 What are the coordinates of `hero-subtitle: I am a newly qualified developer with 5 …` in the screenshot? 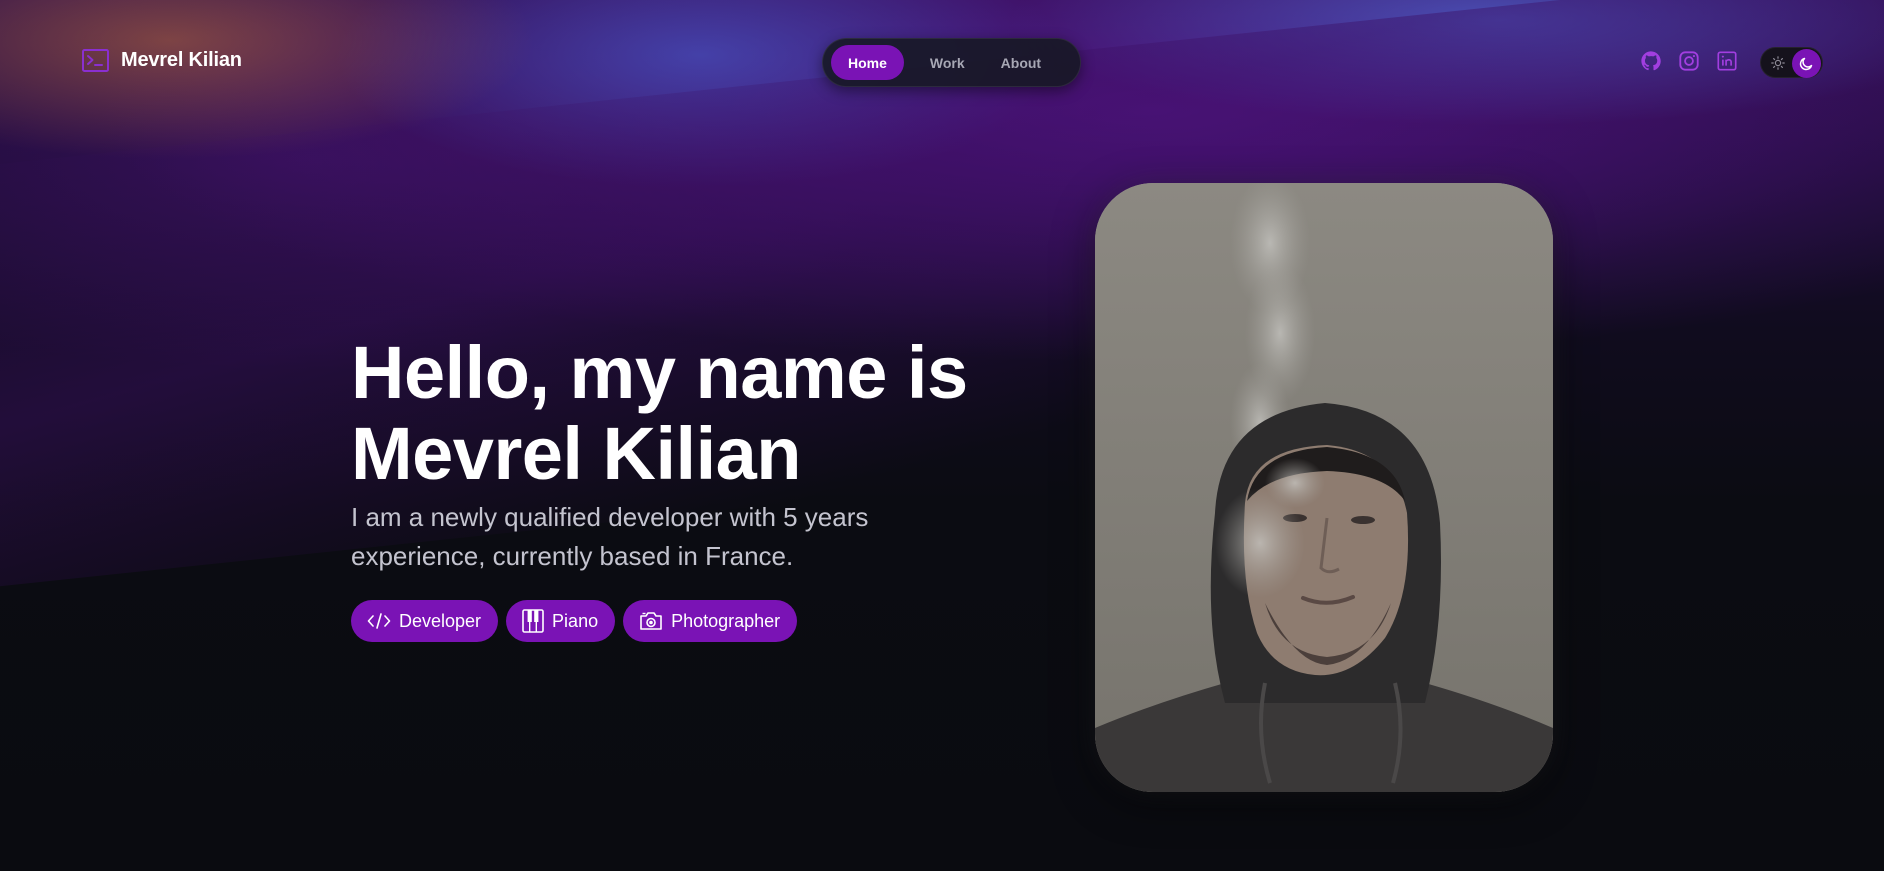 It's located at (651, 537).